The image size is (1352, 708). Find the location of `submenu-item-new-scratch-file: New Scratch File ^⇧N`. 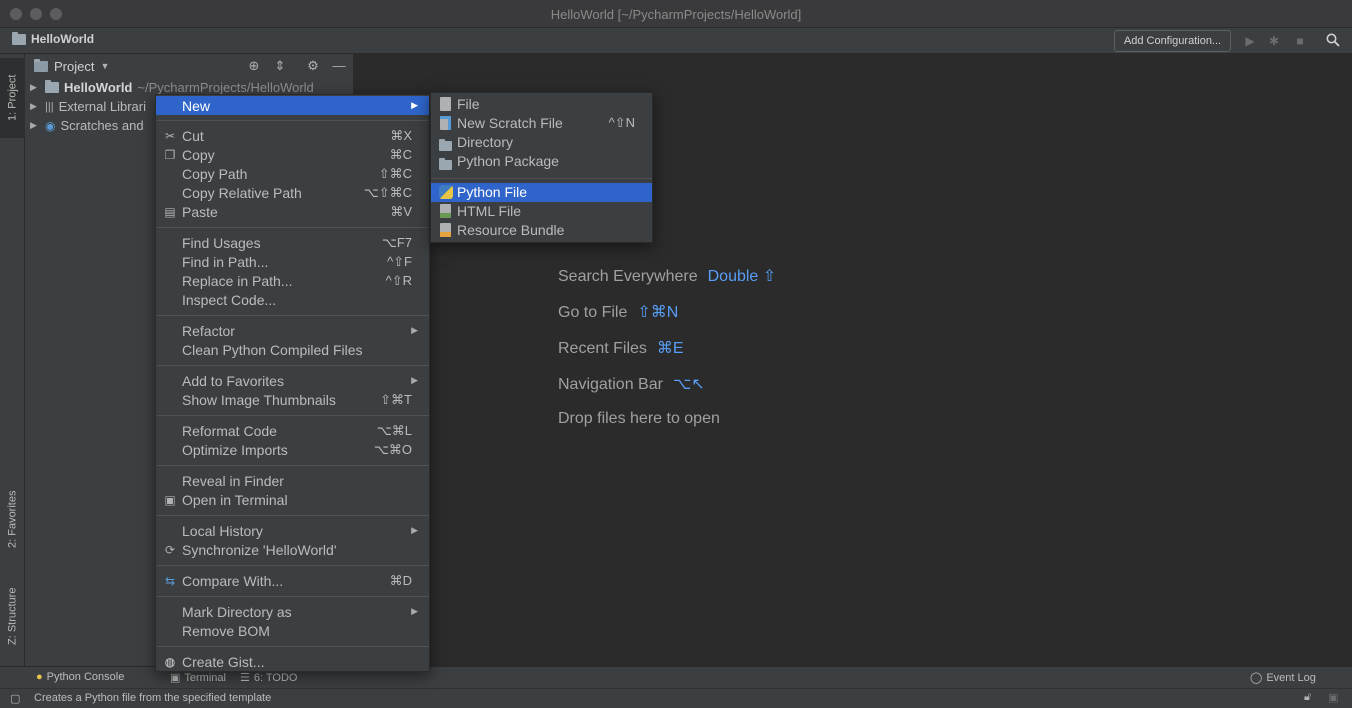

submenu-item-new-scratch-file: New Scratch File ^⇧N is located at coordinates (541, 123).